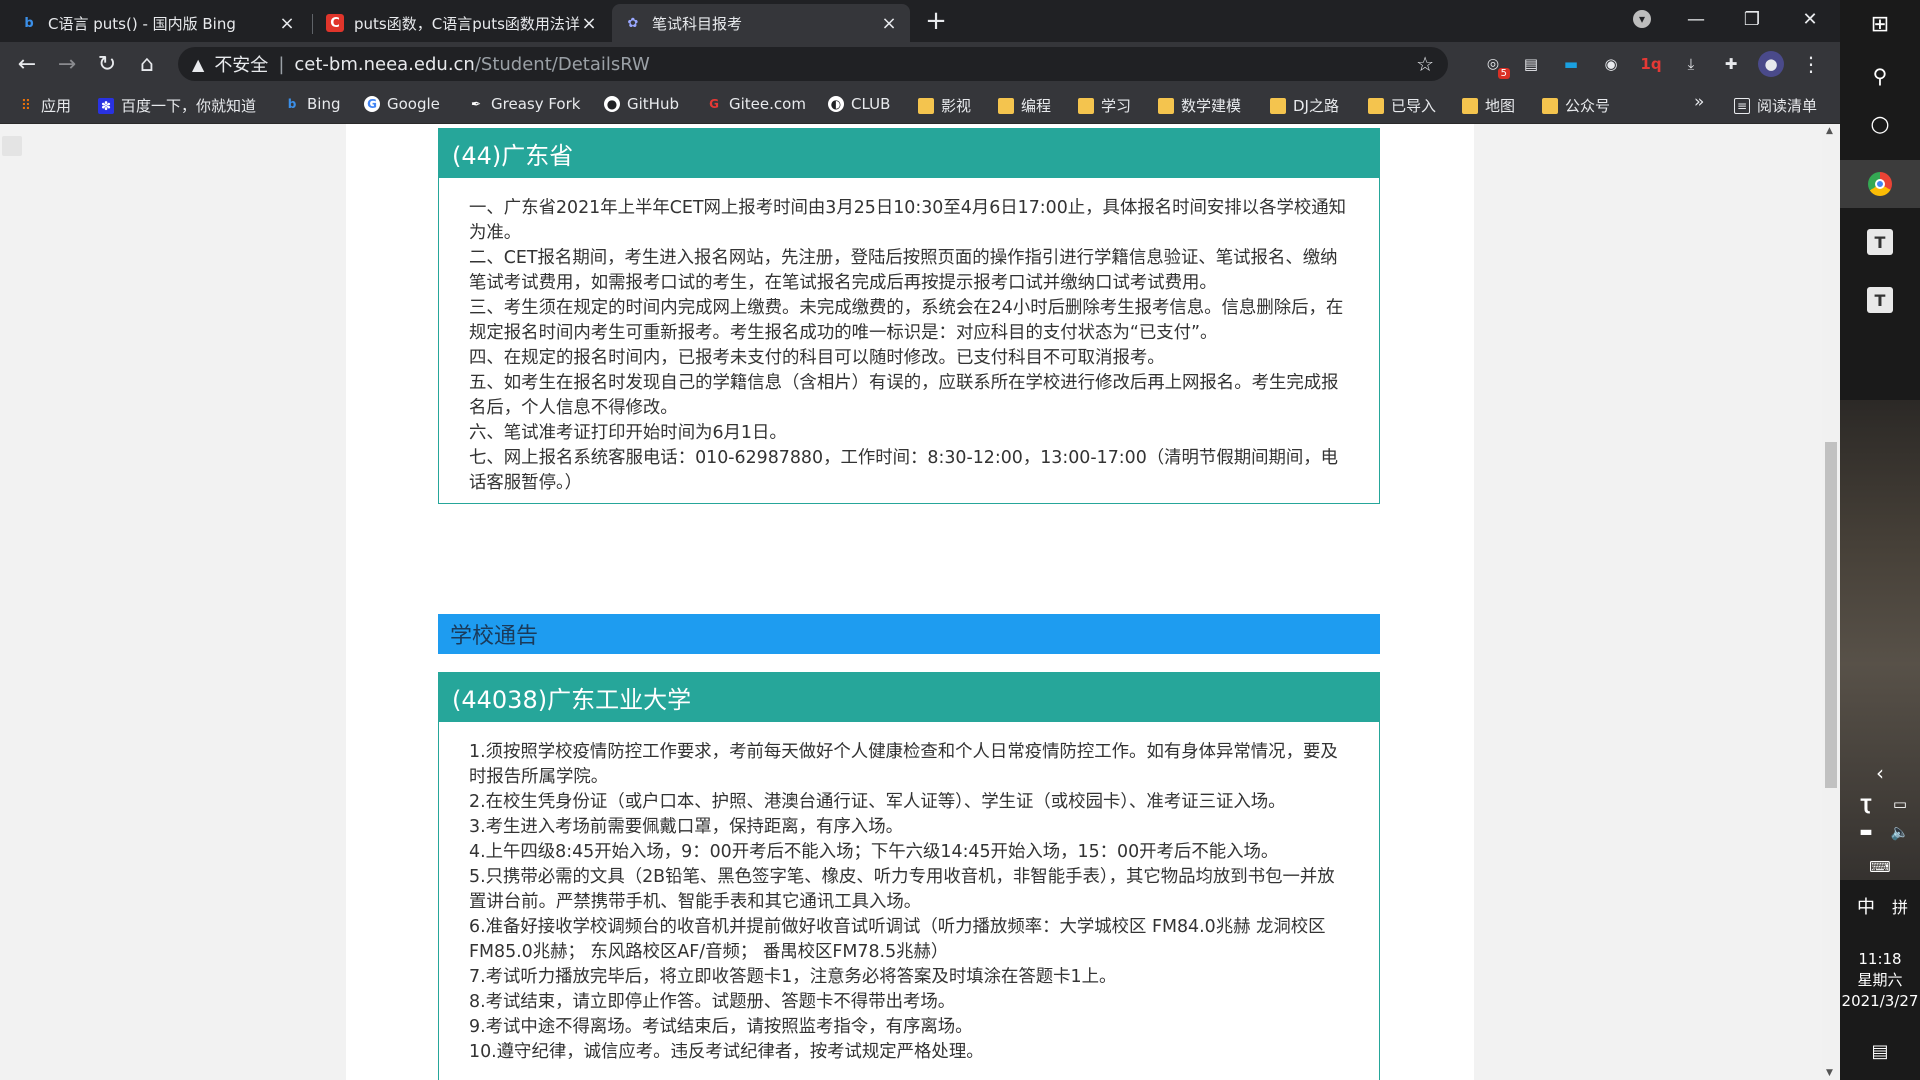 This screenshot has height=1080, width=1920. Describe the element at coordinates (312, 104) in the screenshot. I see `bookmark-bing: b Bing` at that location.